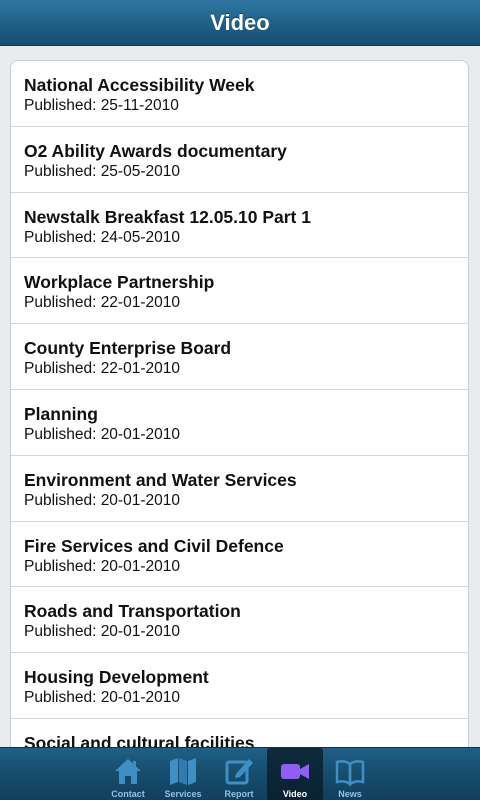  I want to click on list-item: Planning Published: 20-01-2010, so click(239, 423).